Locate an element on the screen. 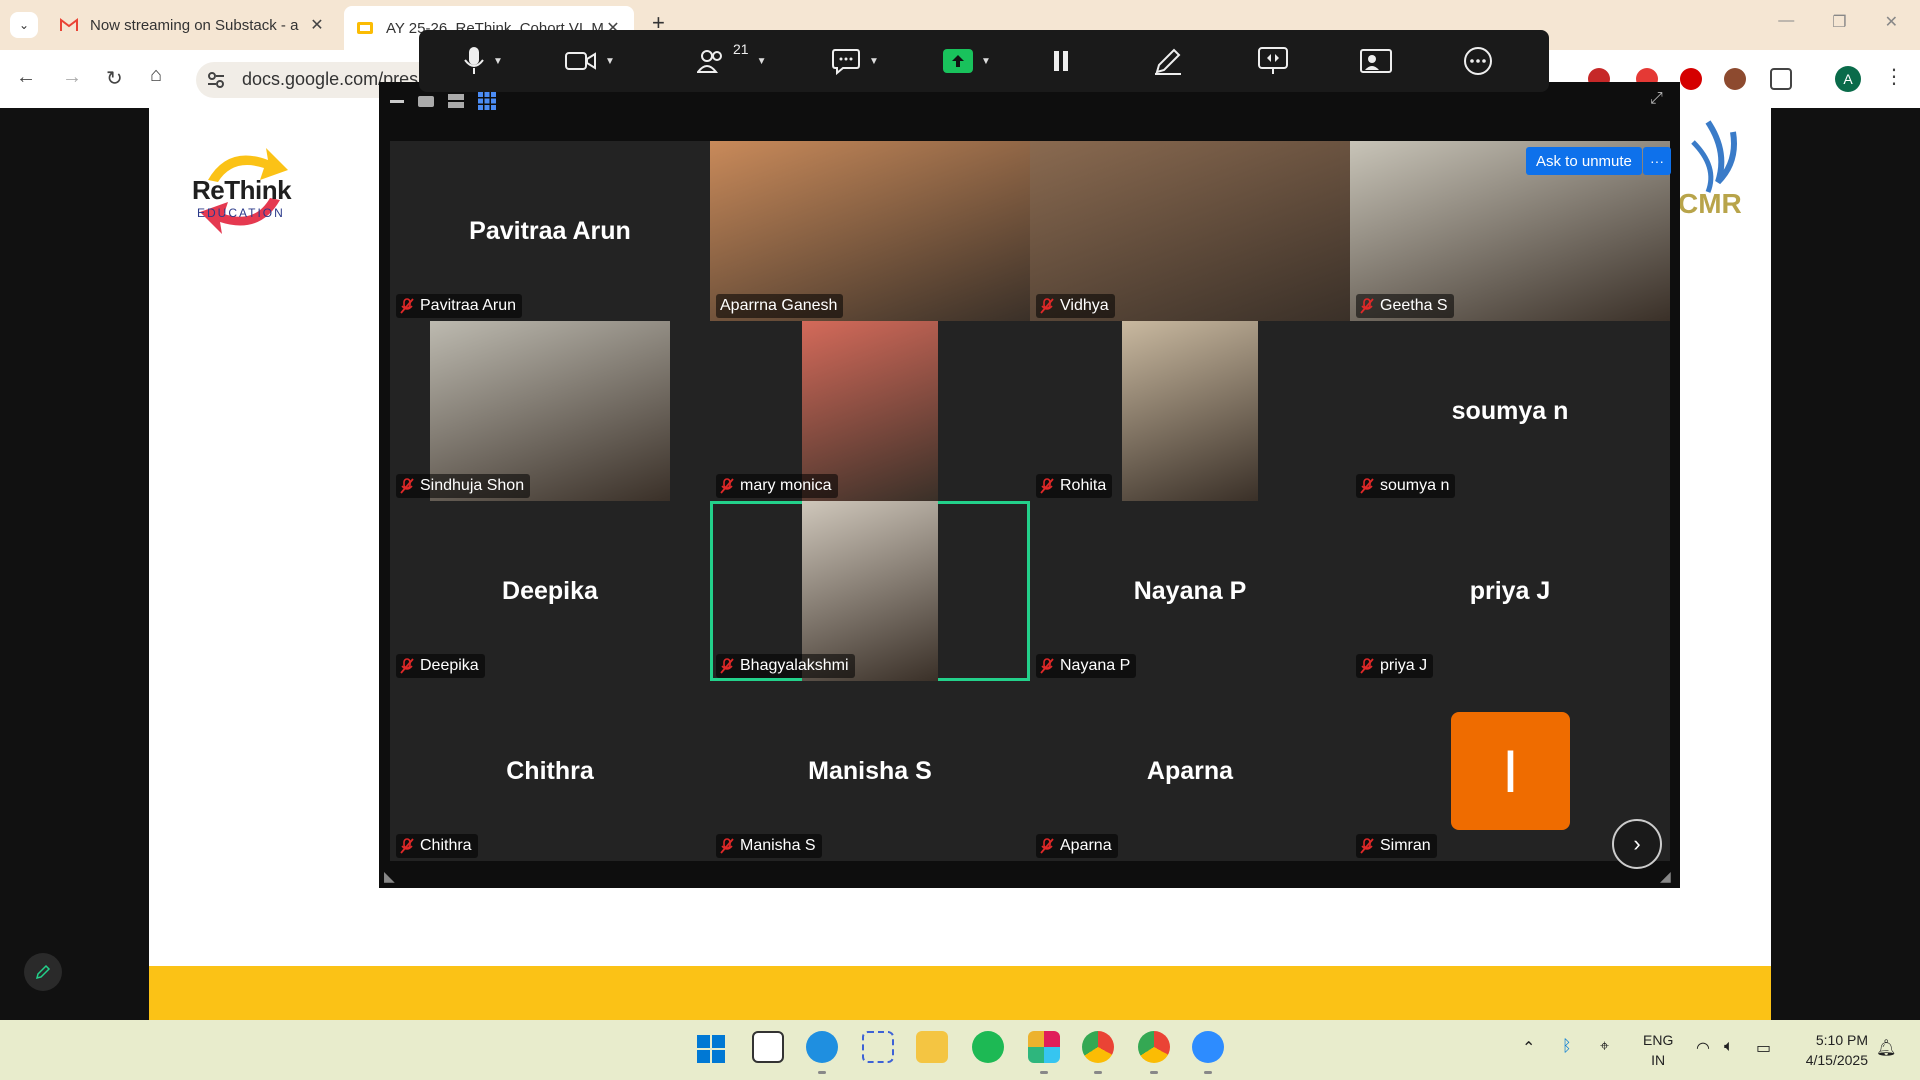  participant-tile: Aparna Aparna is located at coordinates (1190, 771).